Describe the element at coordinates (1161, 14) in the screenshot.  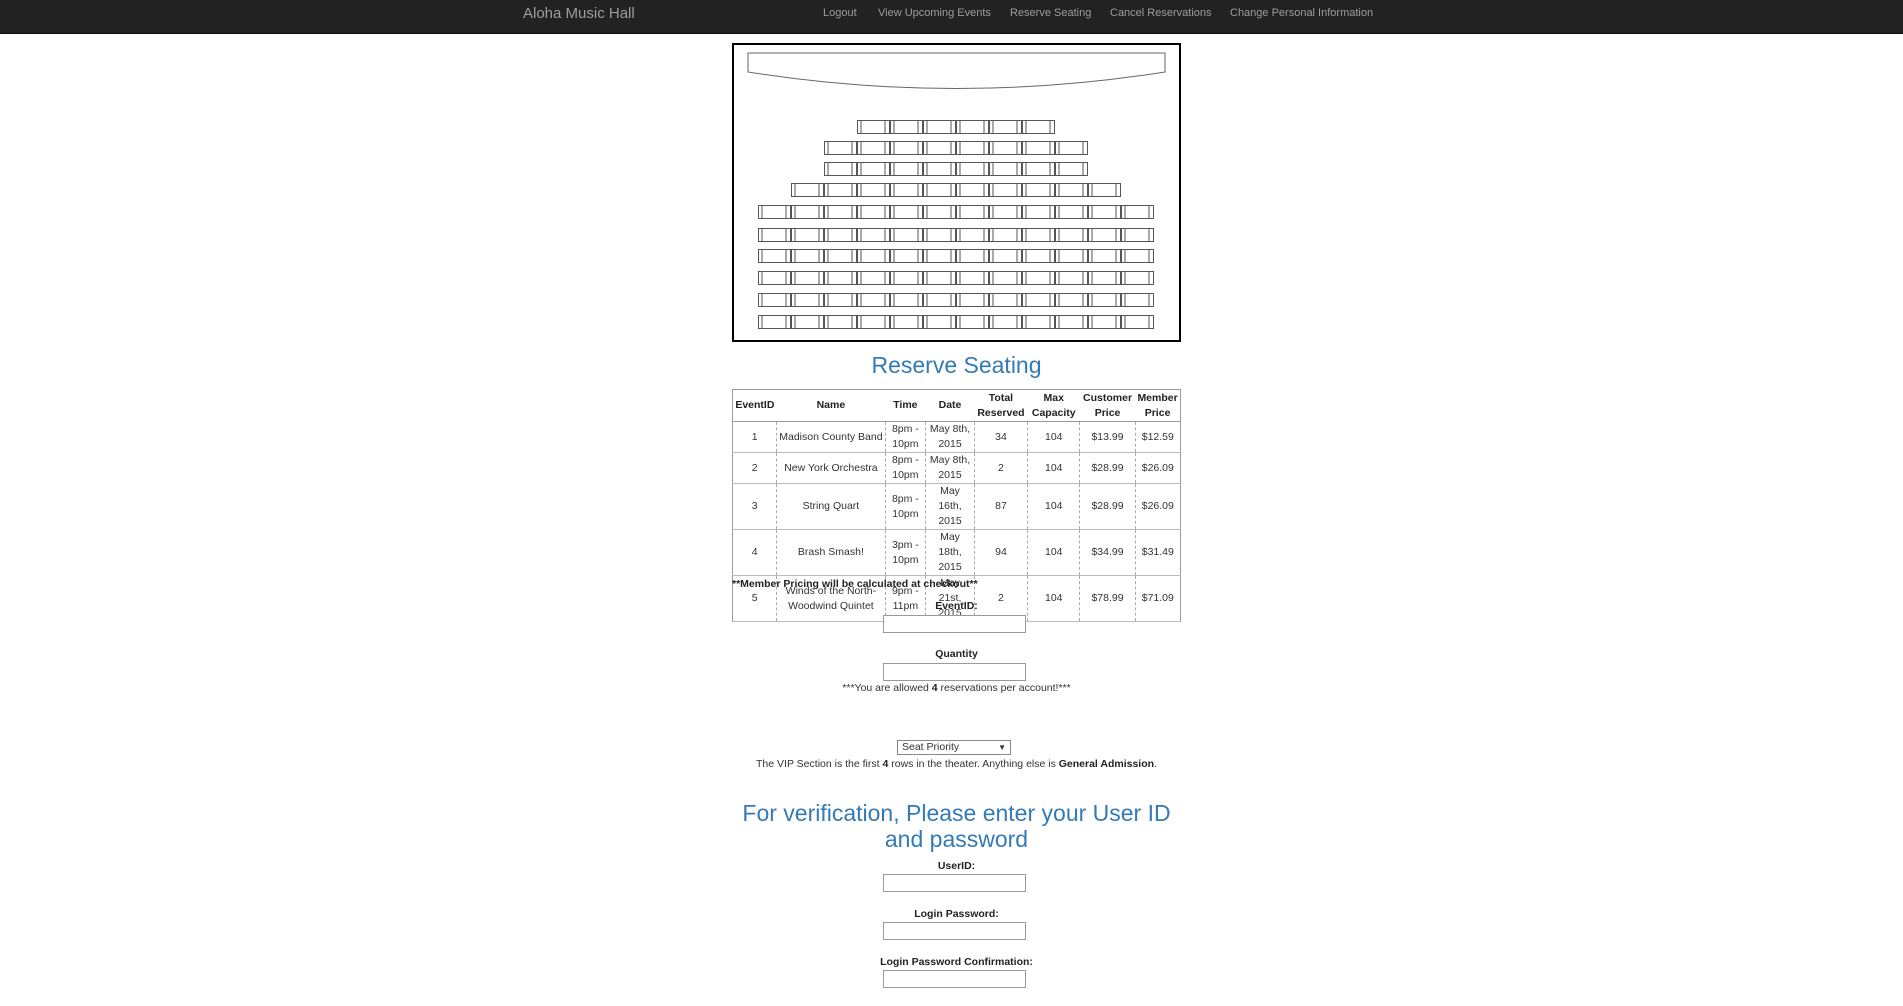
I see `nav-cancel-reservations: Cancel Reservations` at that location.